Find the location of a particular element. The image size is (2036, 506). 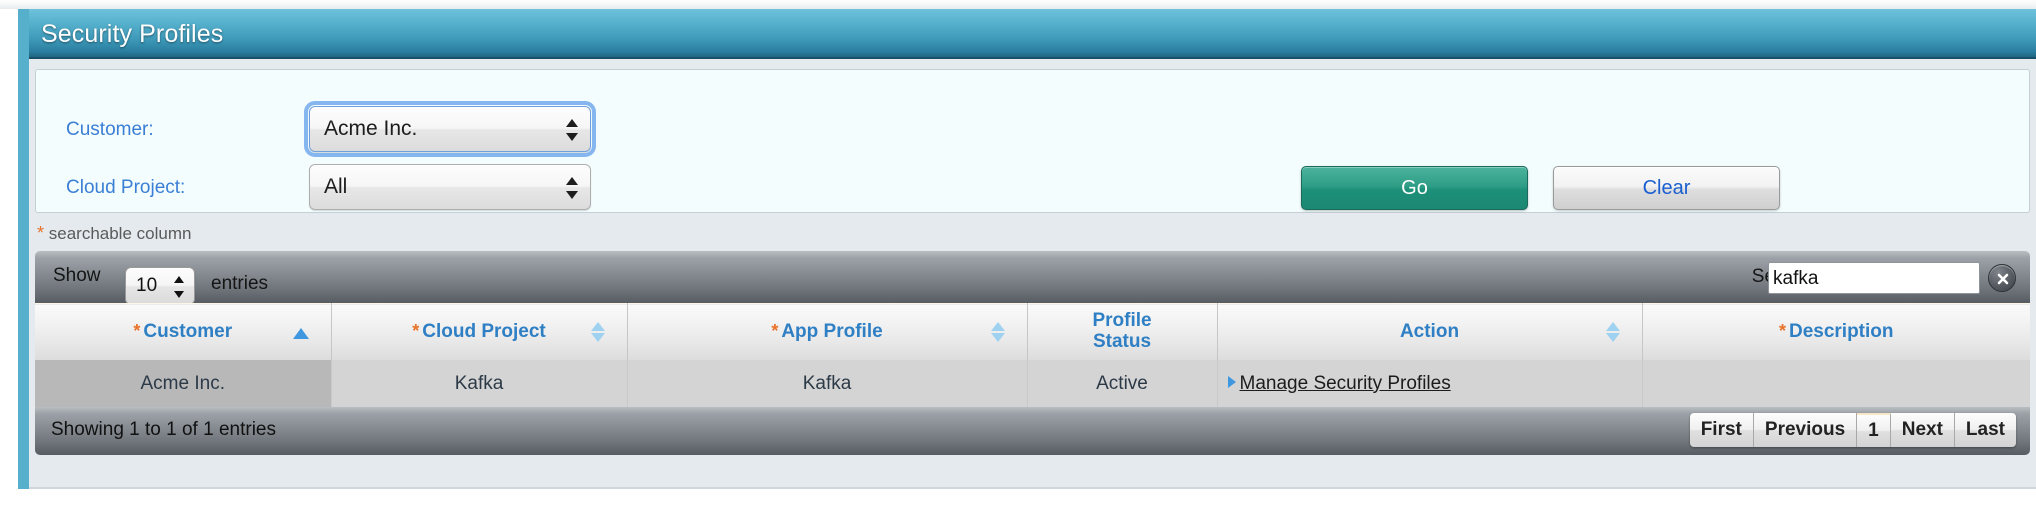

column-header-description: * Description is located at coordinates (1836, 331).